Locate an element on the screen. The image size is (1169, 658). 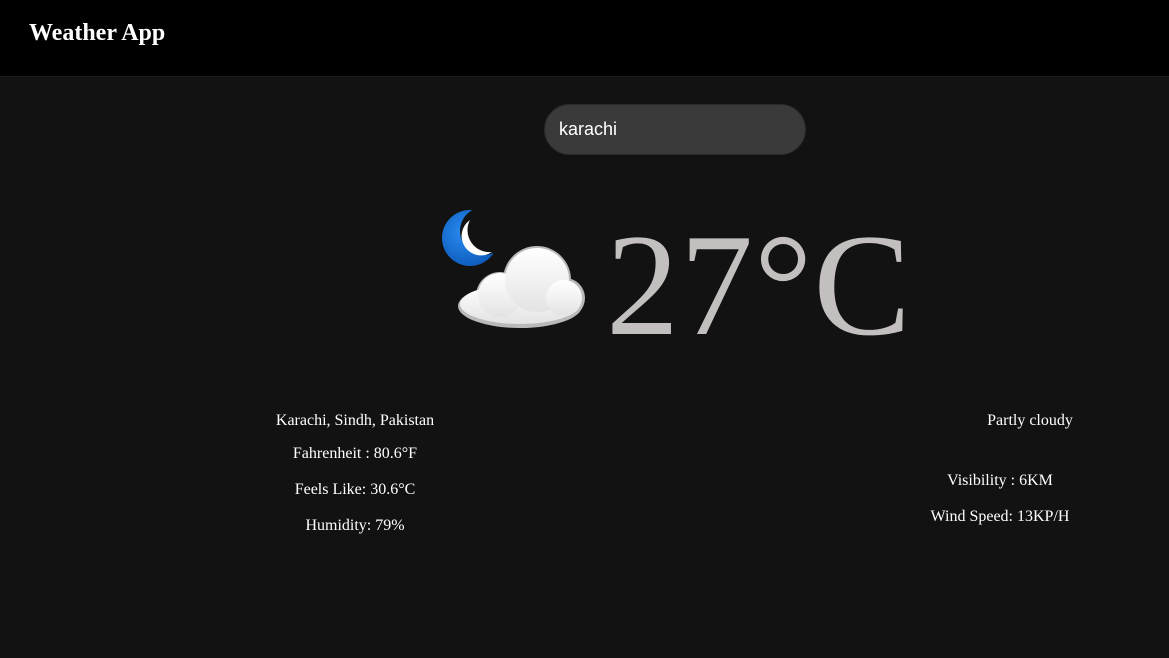
moon-cloud-icon is located at coordinates (512, 269).